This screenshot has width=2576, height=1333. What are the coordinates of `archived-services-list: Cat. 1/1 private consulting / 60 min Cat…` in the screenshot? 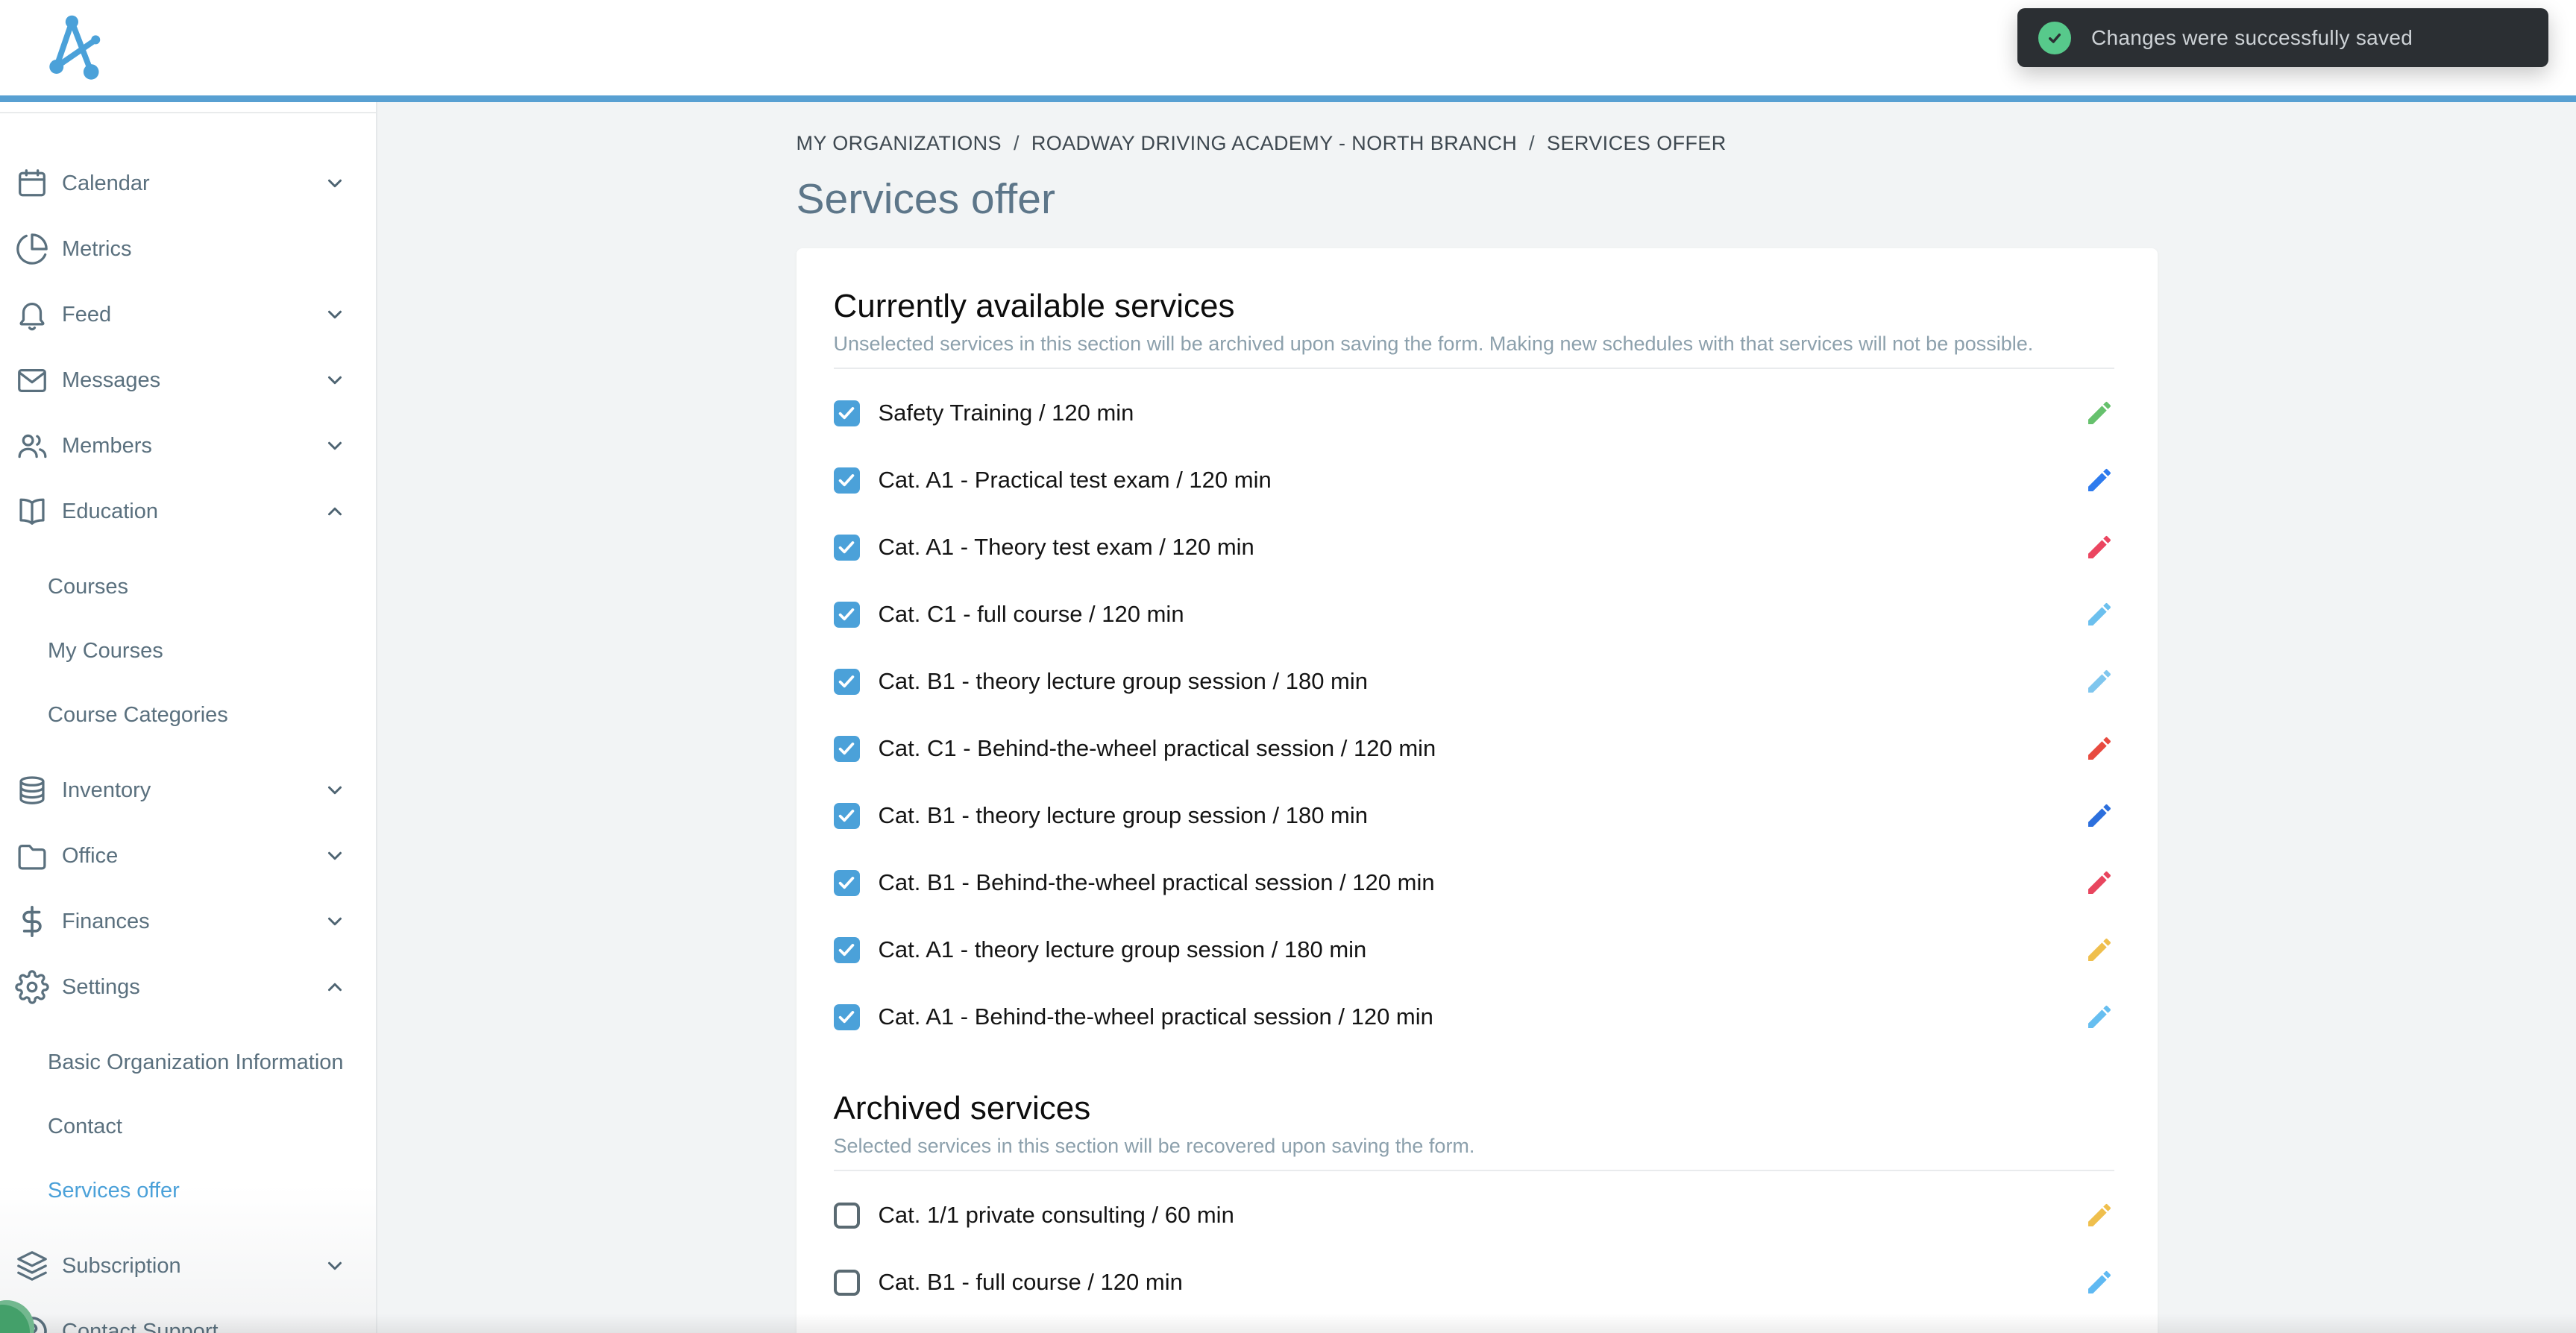 It's located at (1474, 1243).